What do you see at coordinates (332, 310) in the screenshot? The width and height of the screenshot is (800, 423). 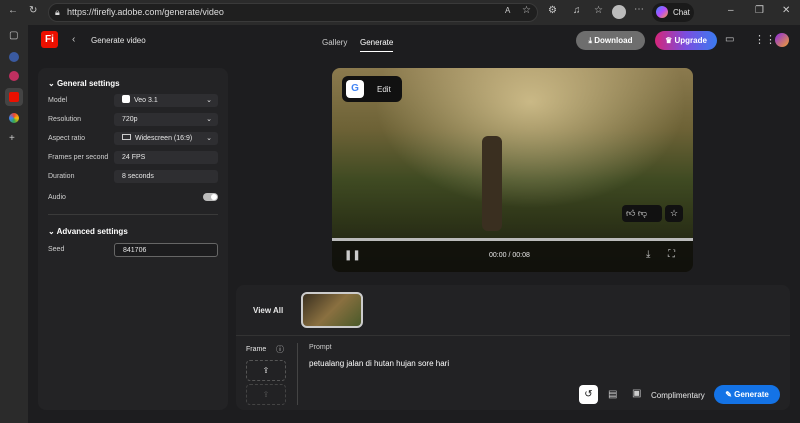 I see `video-thumbnail` at bounding box center [332, 310].